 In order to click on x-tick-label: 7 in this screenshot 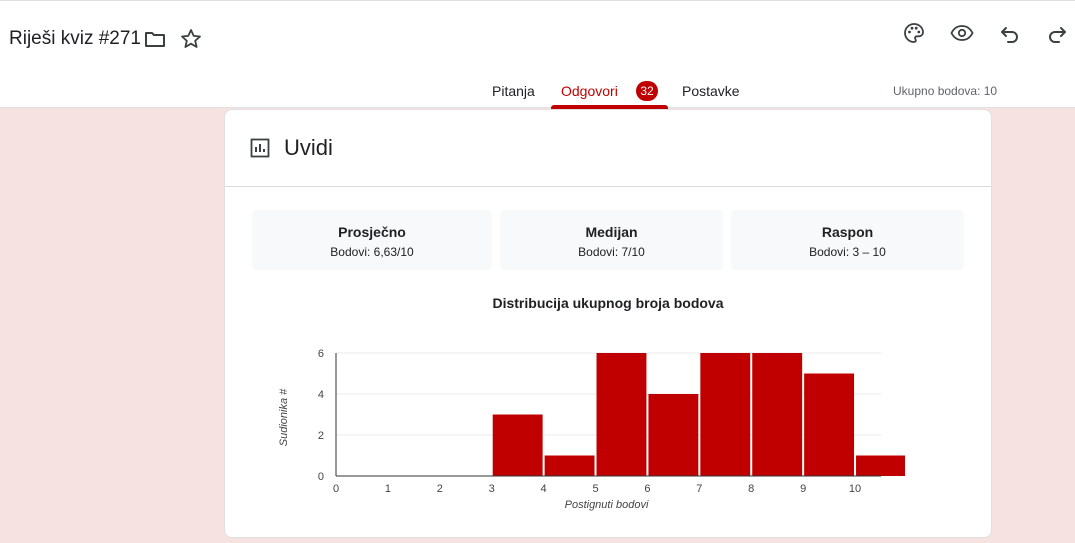, I will do `click(699, 489)`.